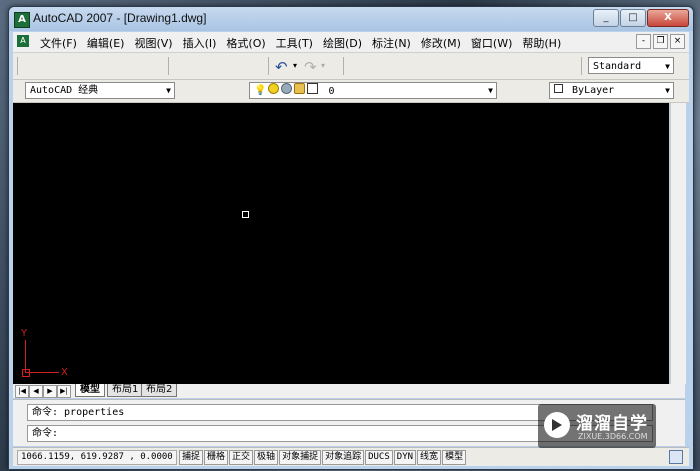 The height and width of the screenshot is (471, 700). I want to click on osnap-toggle: 对象捕捉, so click(300, 457).